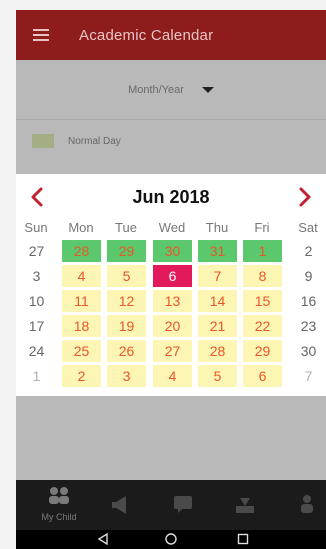  What do you see at coordinates (59, 505) in the screenshot?
I see `nav-item-my-child: My Child` at bounding box center [59, 505].